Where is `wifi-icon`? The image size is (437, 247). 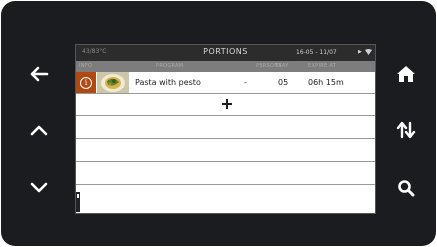 wifi-icon is located at coordinates (368, 53).